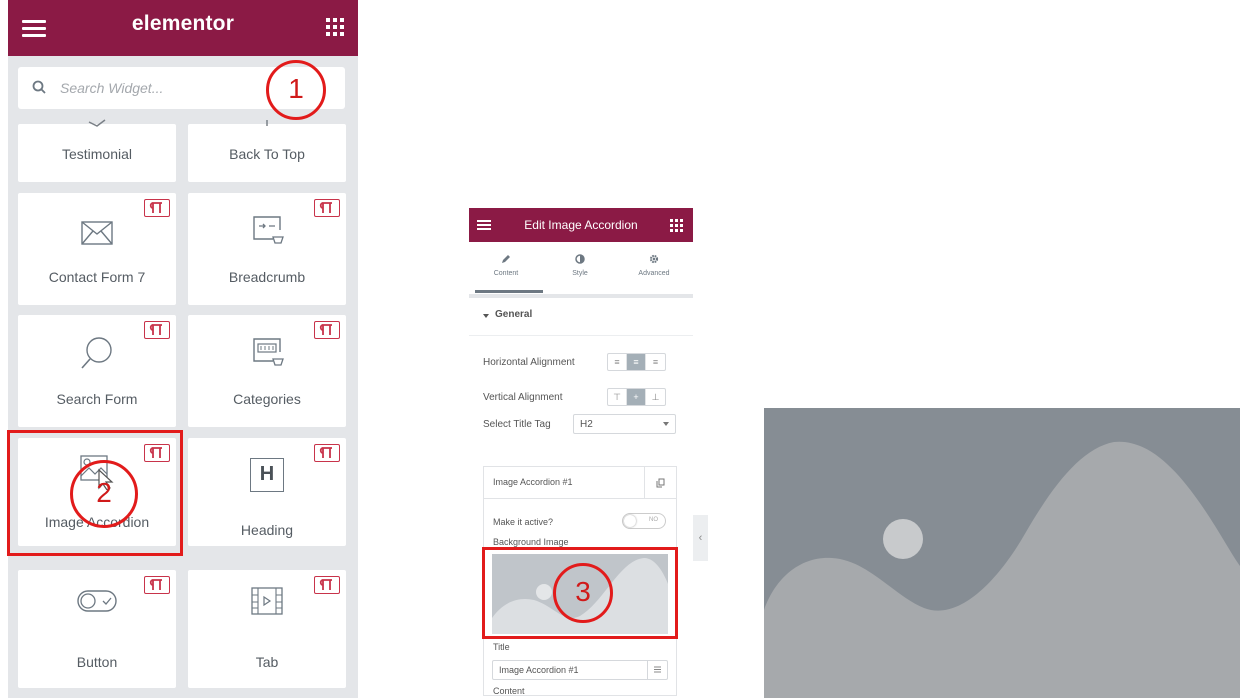  I want to click on align-center-icon: ≡, so click(636, 362).